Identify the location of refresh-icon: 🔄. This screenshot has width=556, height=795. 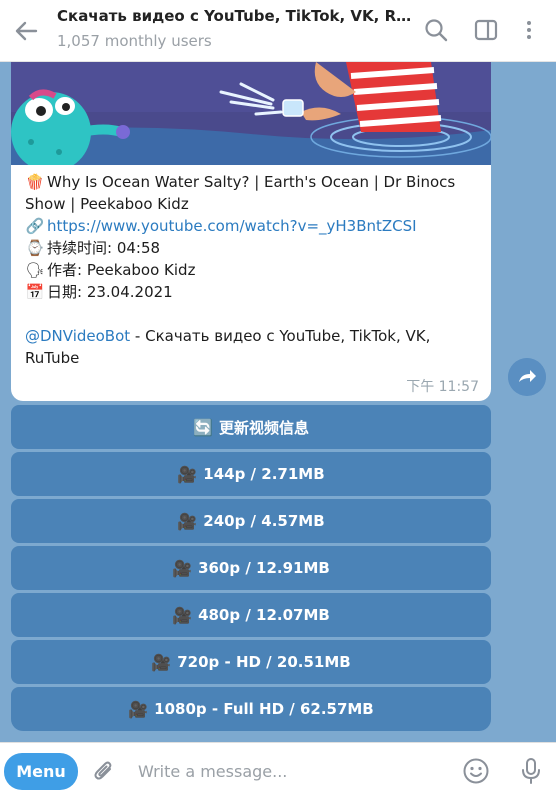
(203, 427).